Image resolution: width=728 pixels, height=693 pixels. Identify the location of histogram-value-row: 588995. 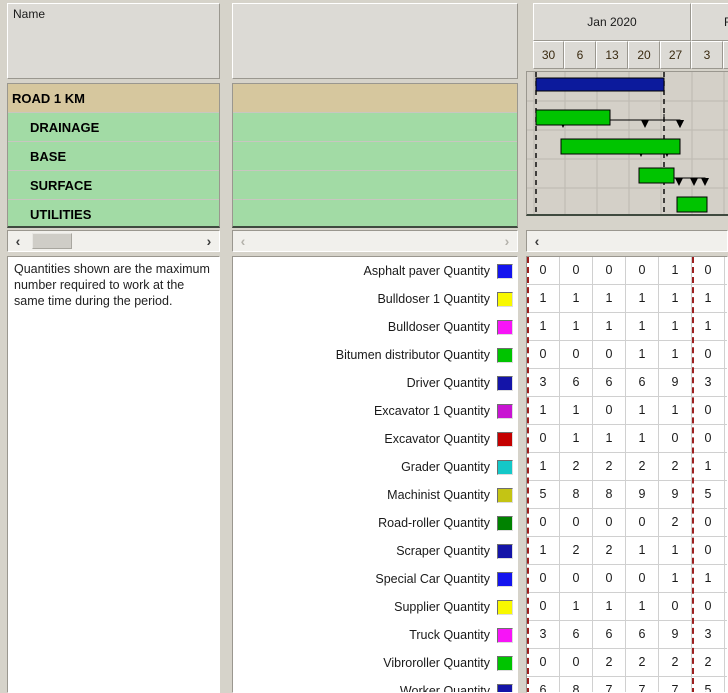
(627, 495).